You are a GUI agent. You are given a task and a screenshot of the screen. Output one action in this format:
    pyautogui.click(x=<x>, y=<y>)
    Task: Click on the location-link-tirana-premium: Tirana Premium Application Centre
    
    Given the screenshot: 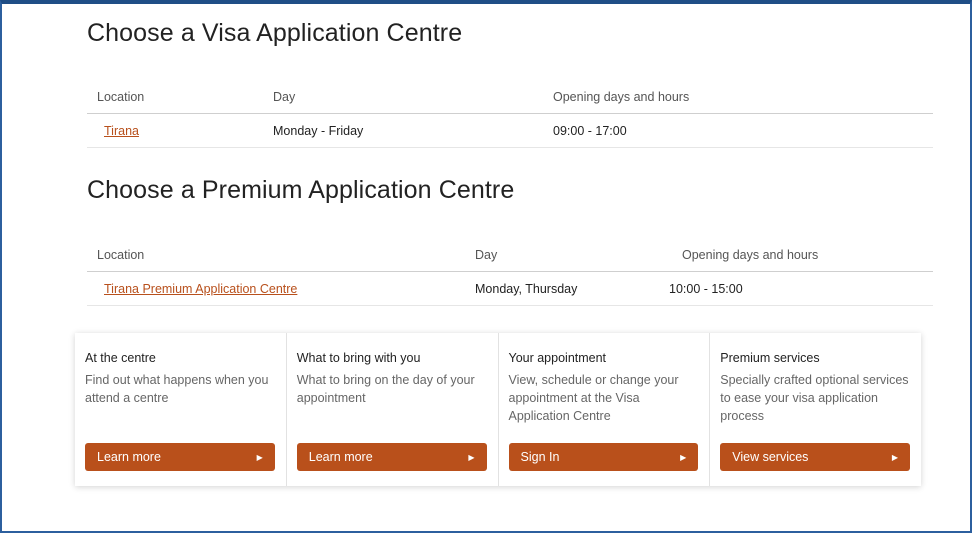 What is the action you would take?
    pyautogui.click(x=200, y=289)
    